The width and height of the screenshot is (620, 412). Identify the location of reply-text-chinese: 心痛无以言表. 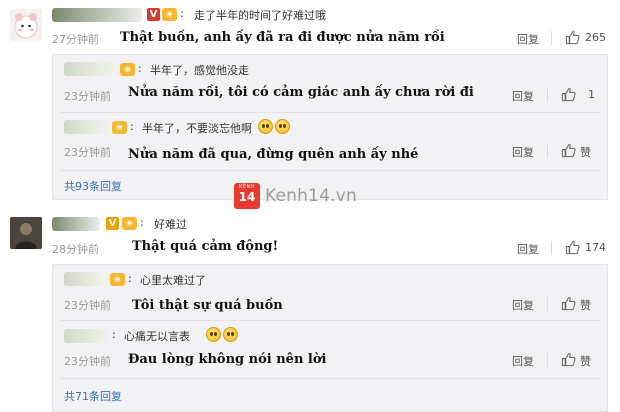
(157, 336).